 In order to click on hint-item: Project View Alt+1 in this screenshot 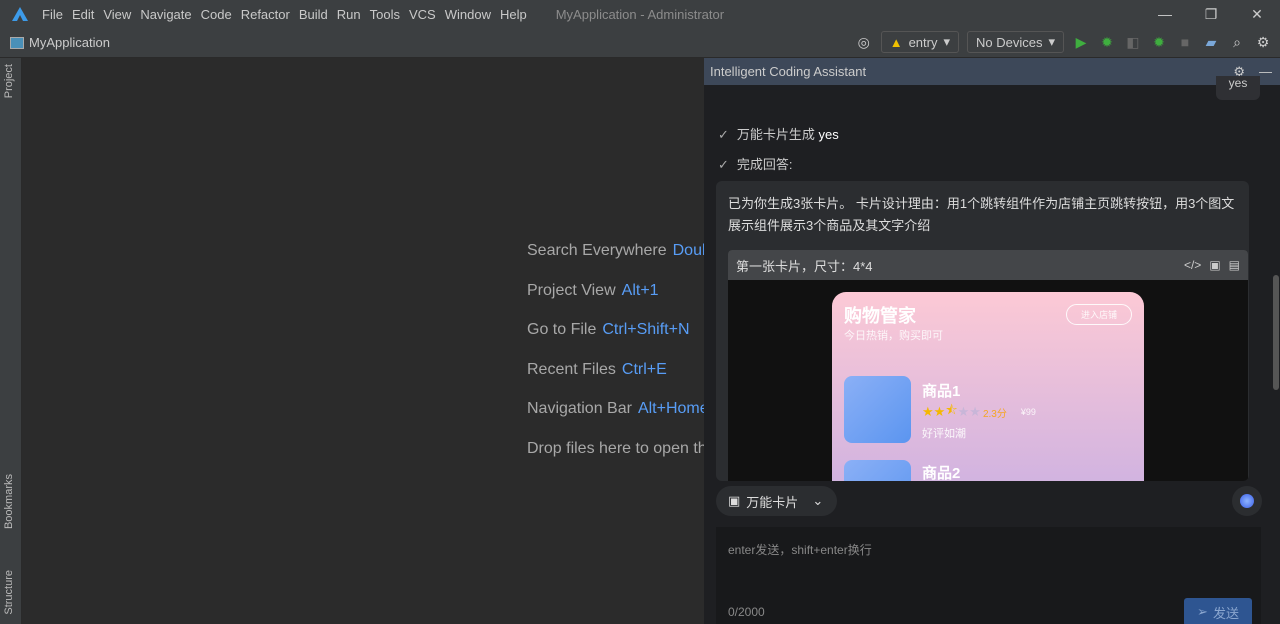, I will do `click(593, 290)`.